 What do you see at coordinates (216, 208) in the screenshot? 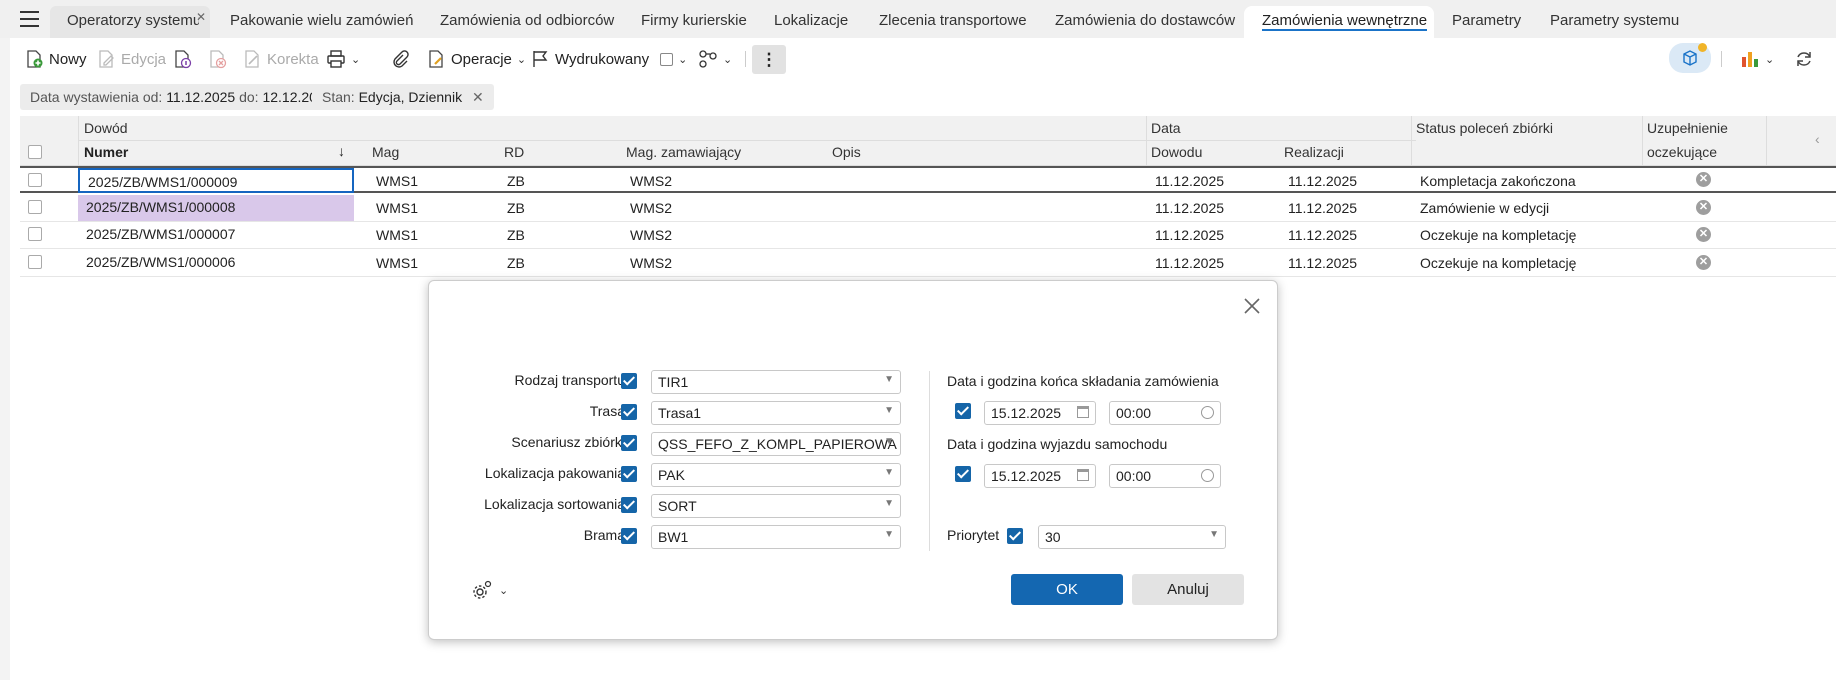
I see `cell-numer: 2025/ZB/WMS1/000008` at bounding box center [216, 208].